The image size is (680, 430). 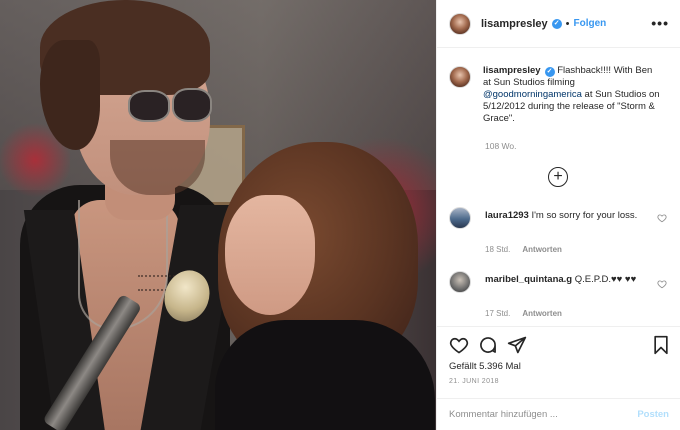 I want to click on photo-woman-face, so click(x=270, y=255).